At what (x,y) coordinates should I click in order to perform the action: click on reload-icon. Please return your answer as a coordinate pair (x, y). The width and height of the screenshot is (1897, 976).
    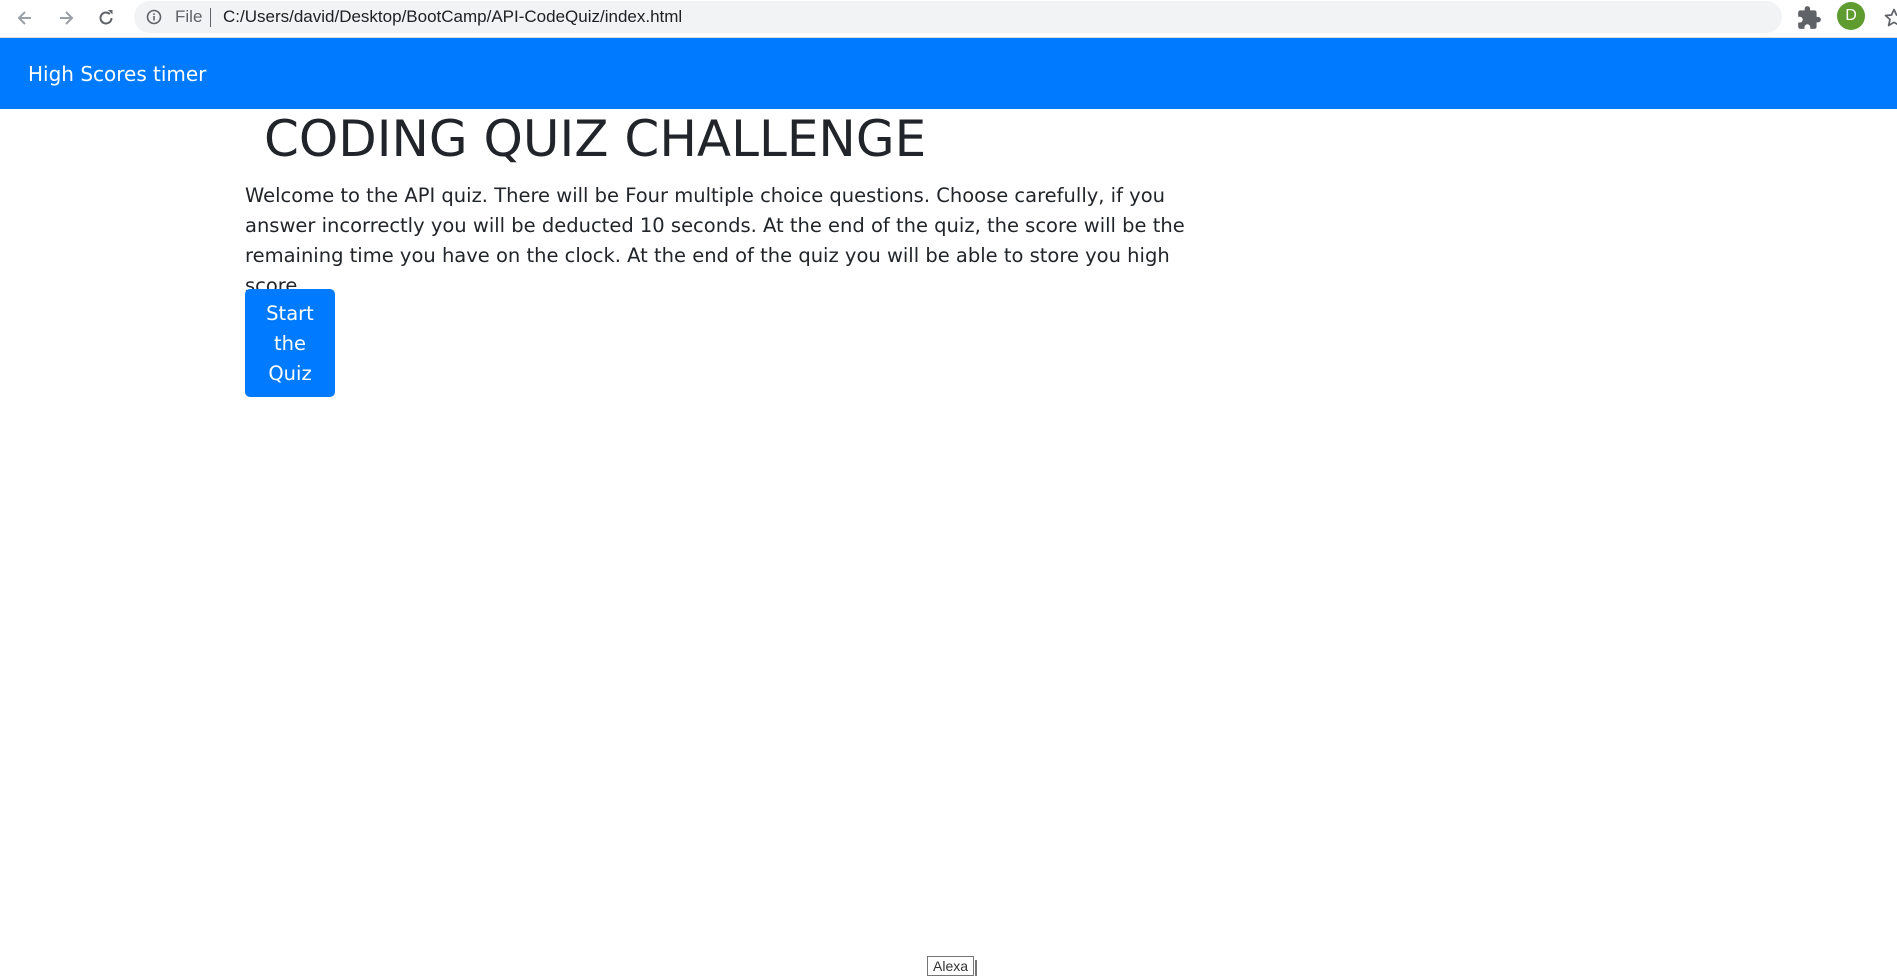
    Looking at the image, I should click on (106, 18).